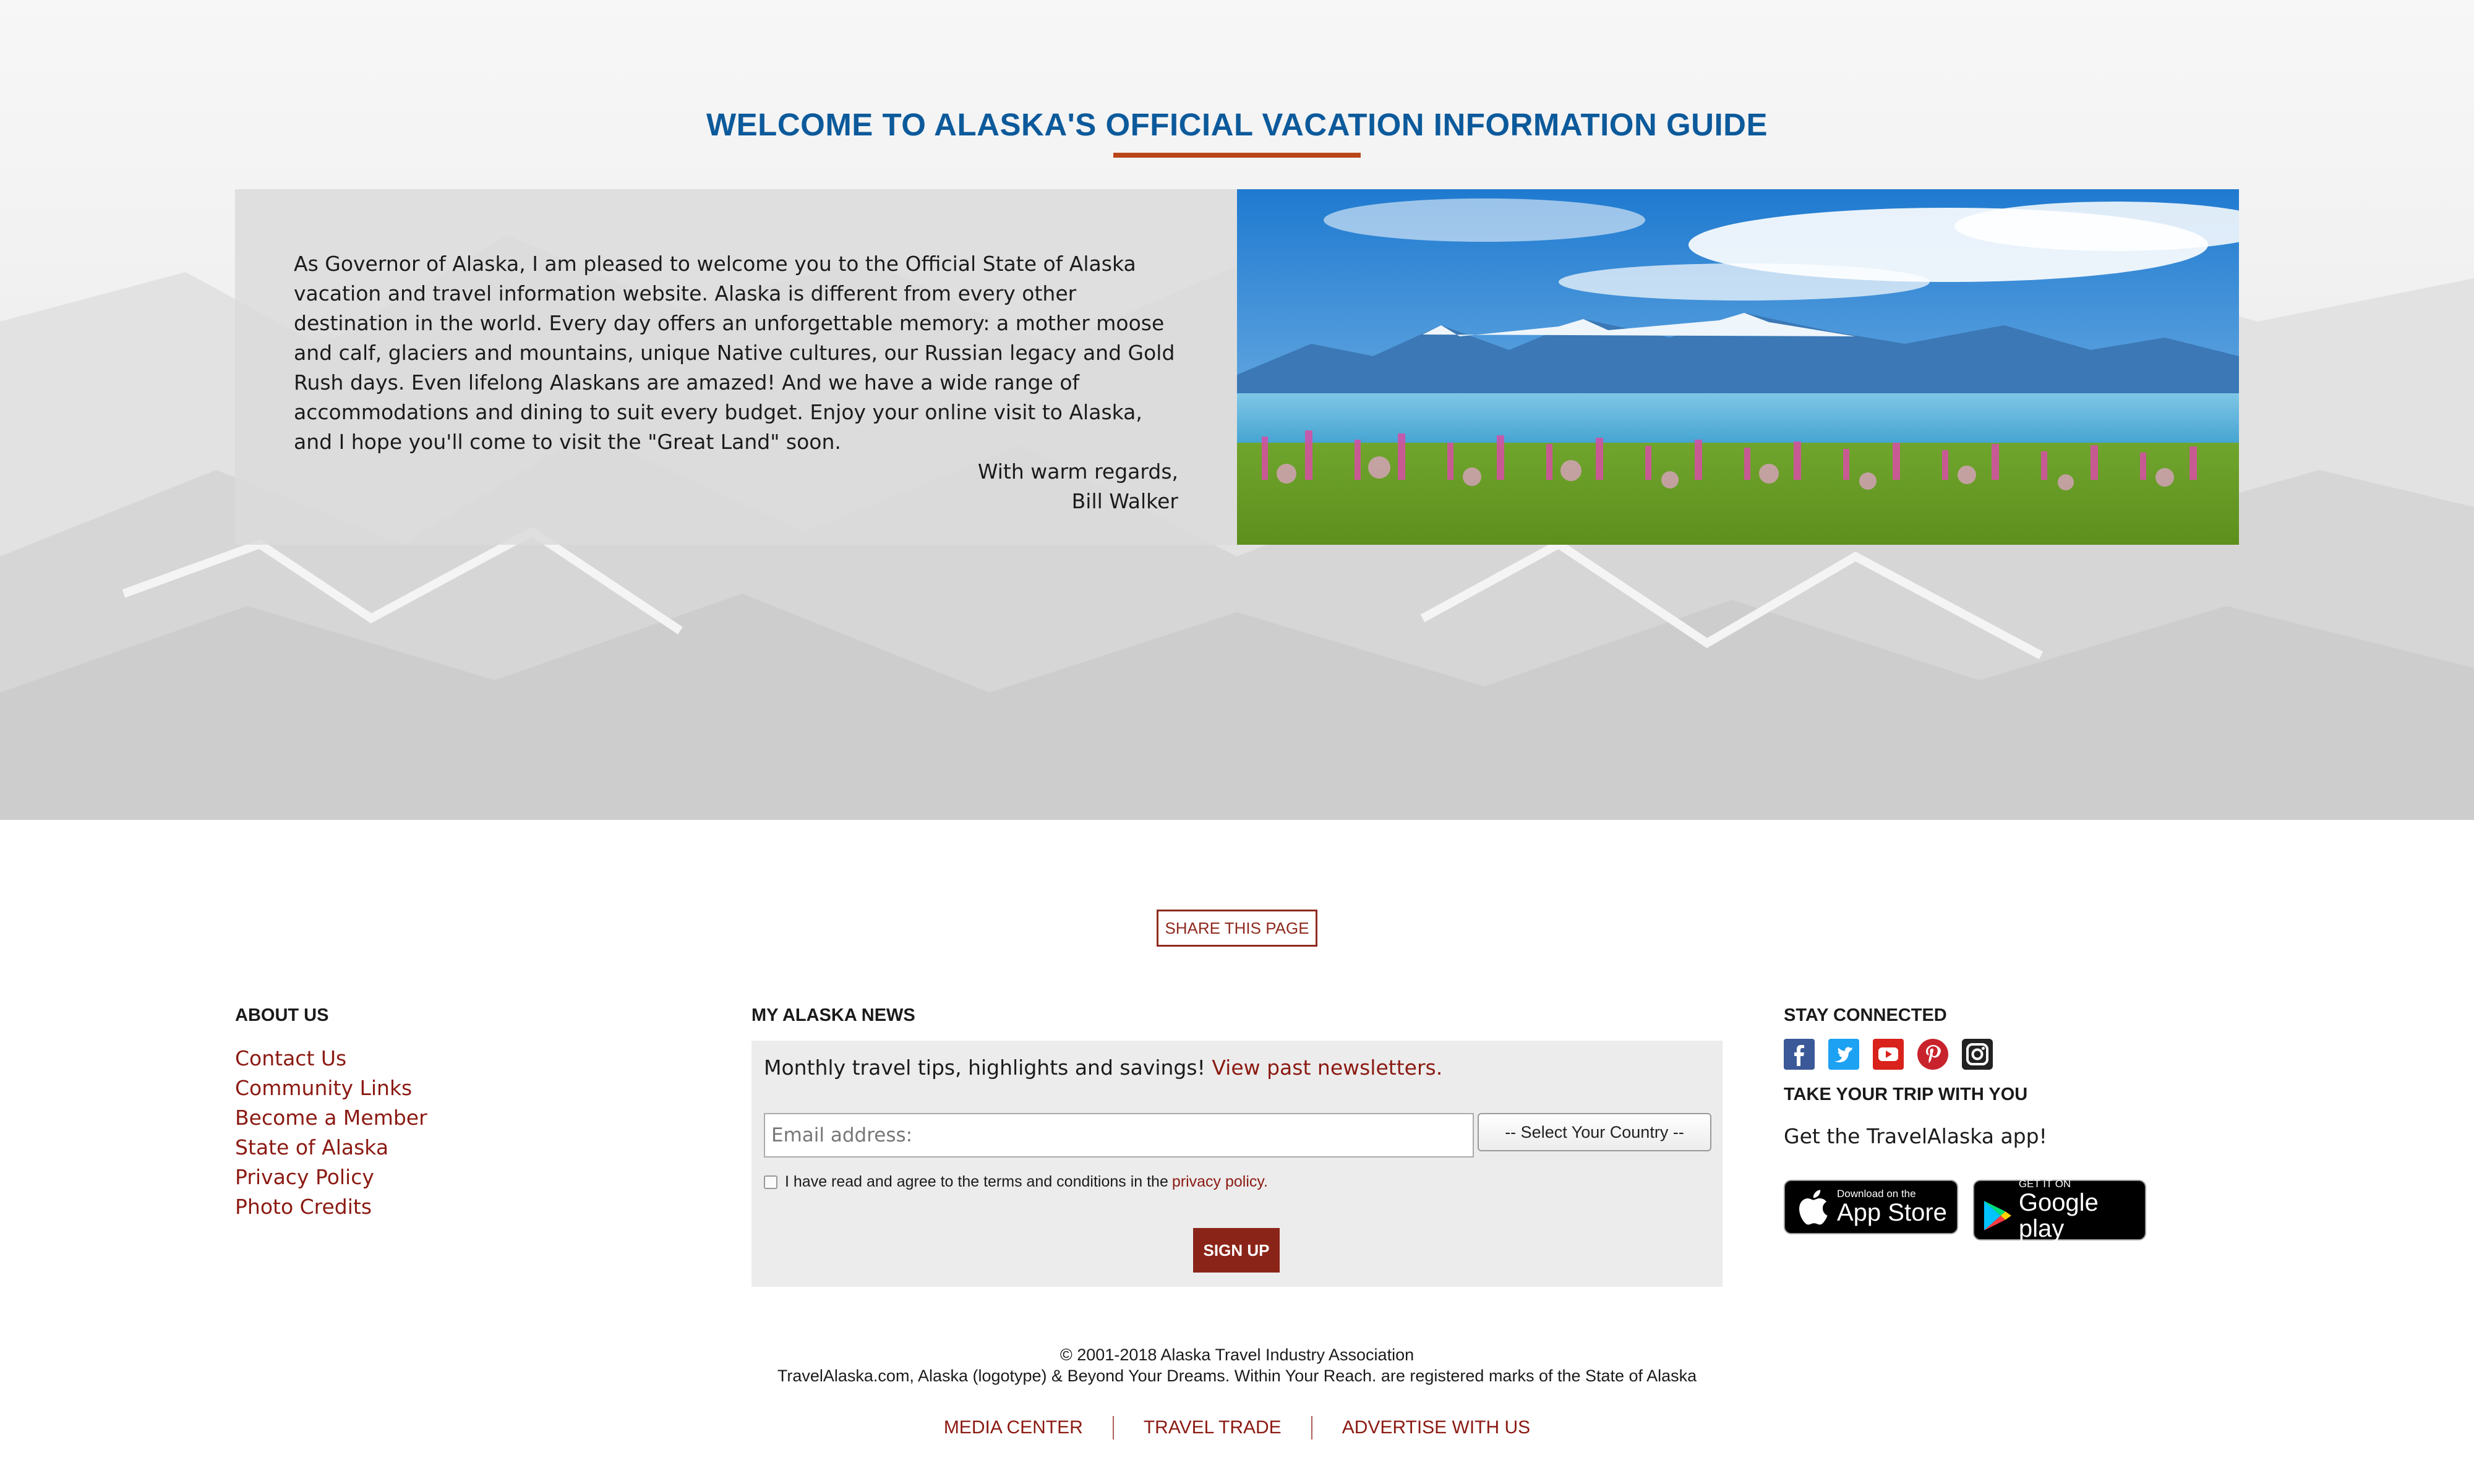 This screenshot has width=2474, height=1484. What do you see at coordinates (1814, 1207) in the screenshot?
I see `apple-icon` at bounding box center [1814, 1207].